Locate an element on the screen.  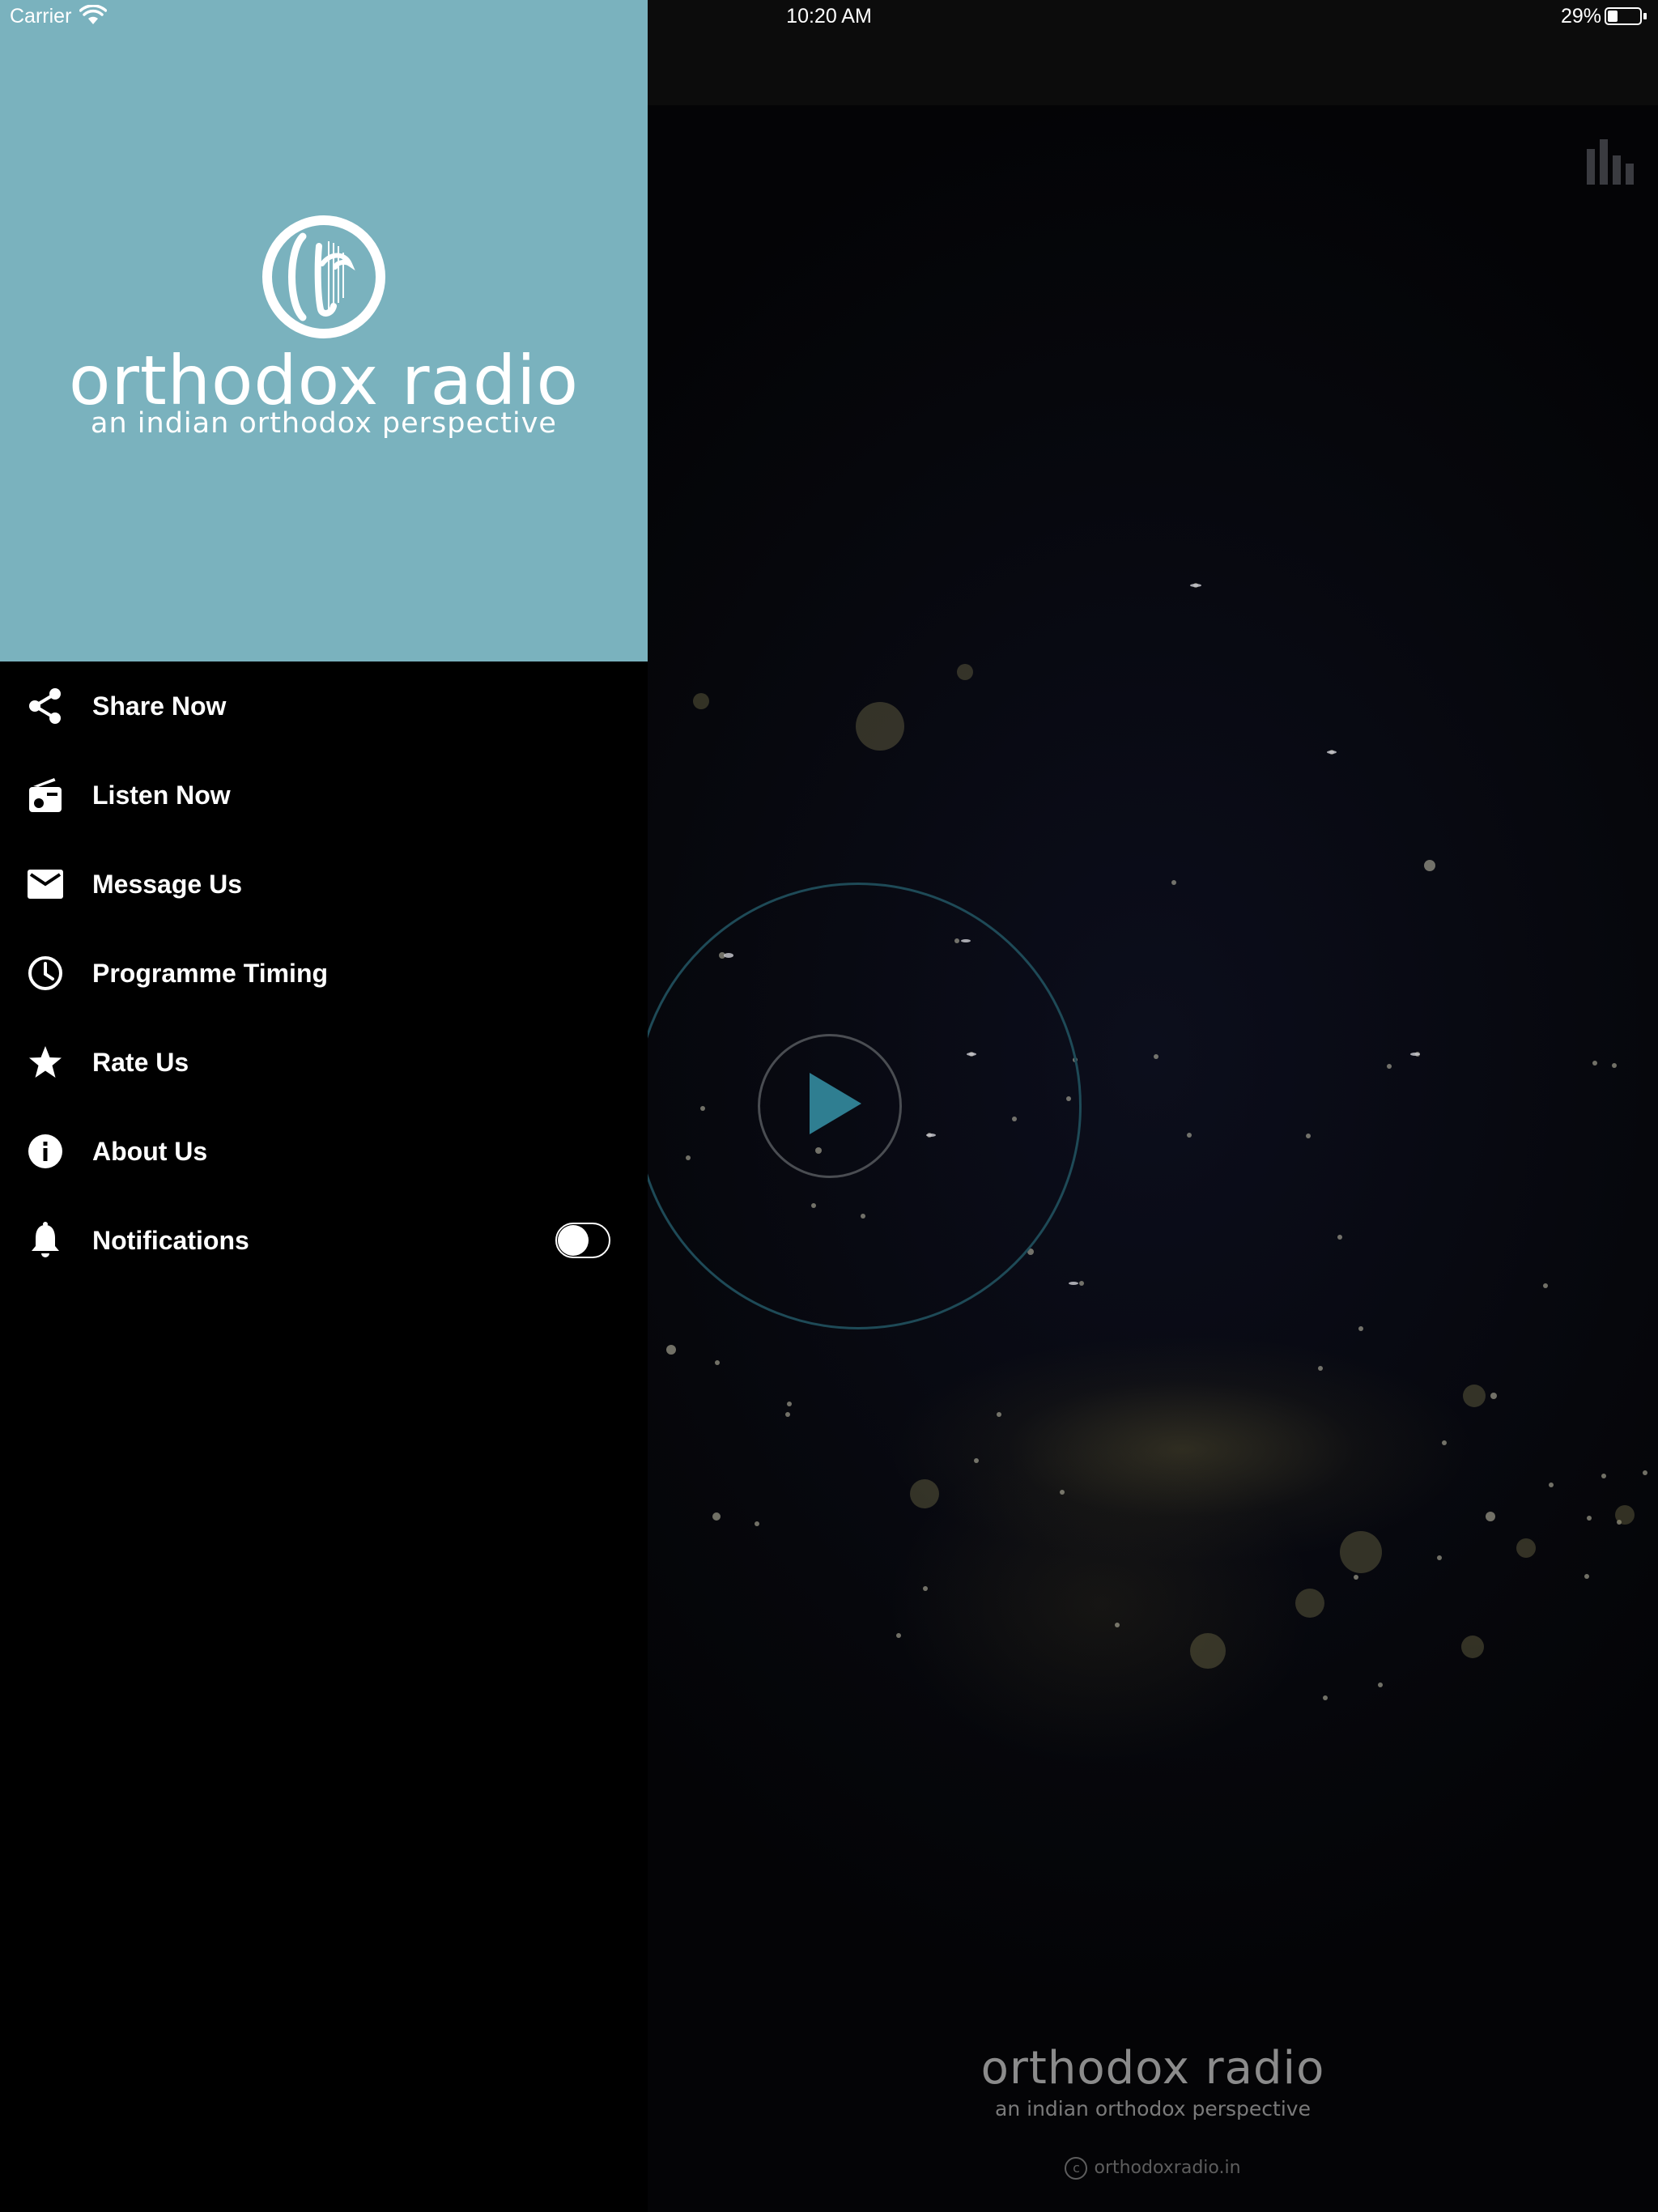
toggle-knob is located at coordinates (573, 1240).